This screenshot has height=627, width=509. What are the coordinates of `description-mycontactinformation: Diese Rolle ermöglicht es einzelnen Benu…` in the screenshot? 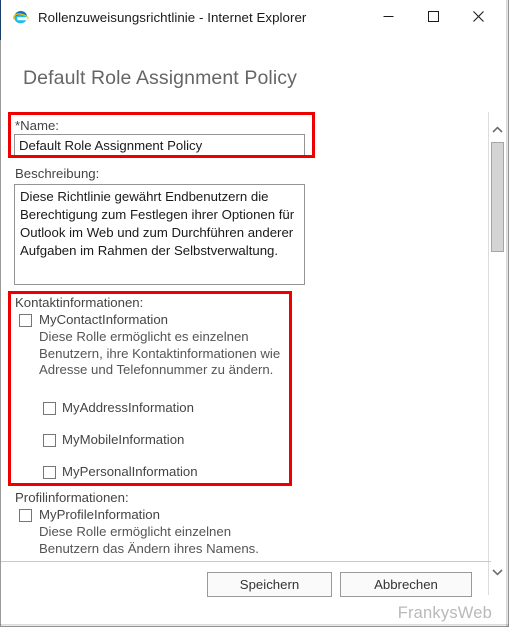 It's located at (160, 353).